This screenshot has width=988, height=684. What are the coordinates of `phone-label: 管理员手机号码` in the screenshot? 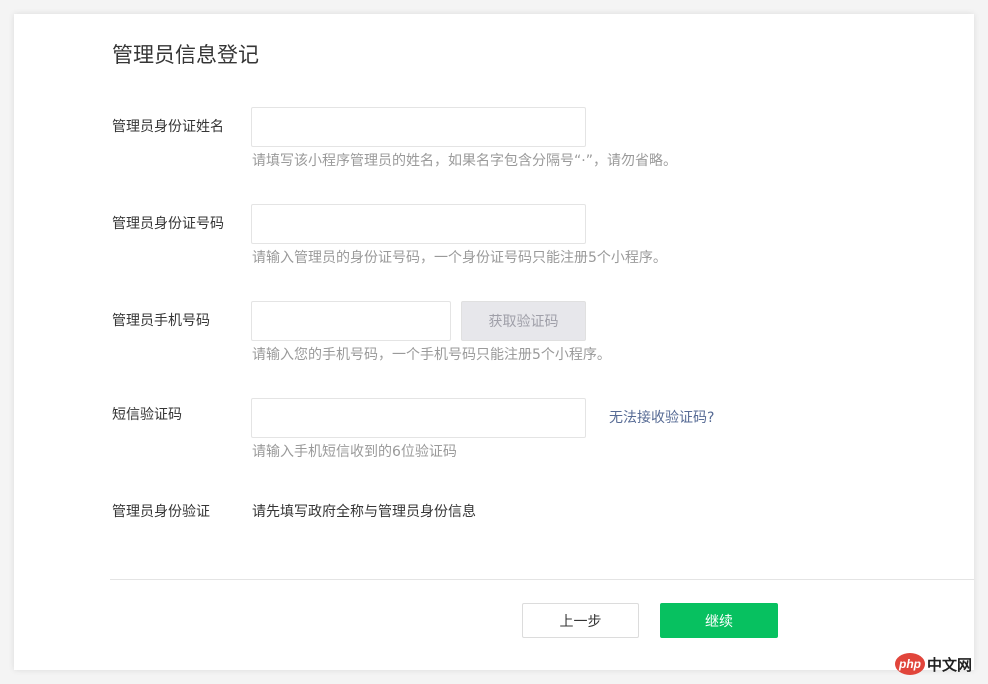 It's located at (161, 321).